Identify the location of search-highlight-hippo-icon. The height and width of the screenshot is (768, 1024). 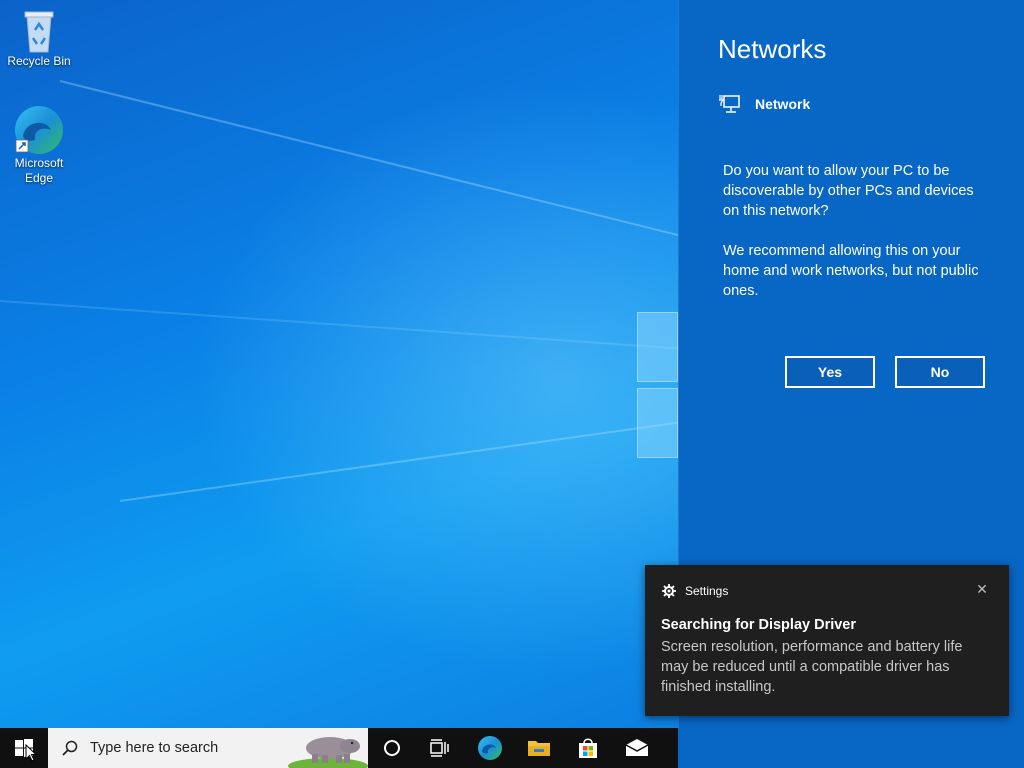
(328, 752).